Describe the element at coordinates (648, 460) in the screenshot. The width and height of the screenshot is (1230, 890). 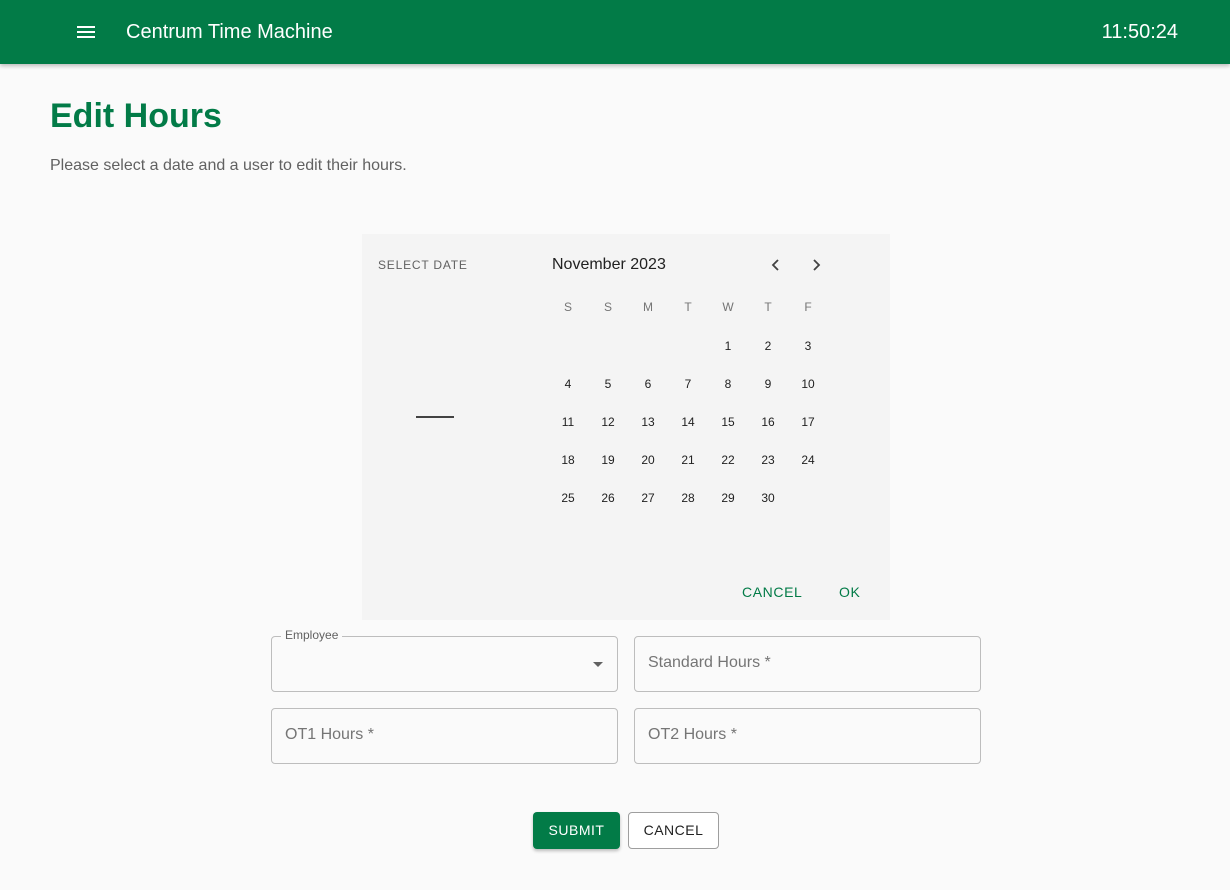
I see `calendar-day: 20` at that location.